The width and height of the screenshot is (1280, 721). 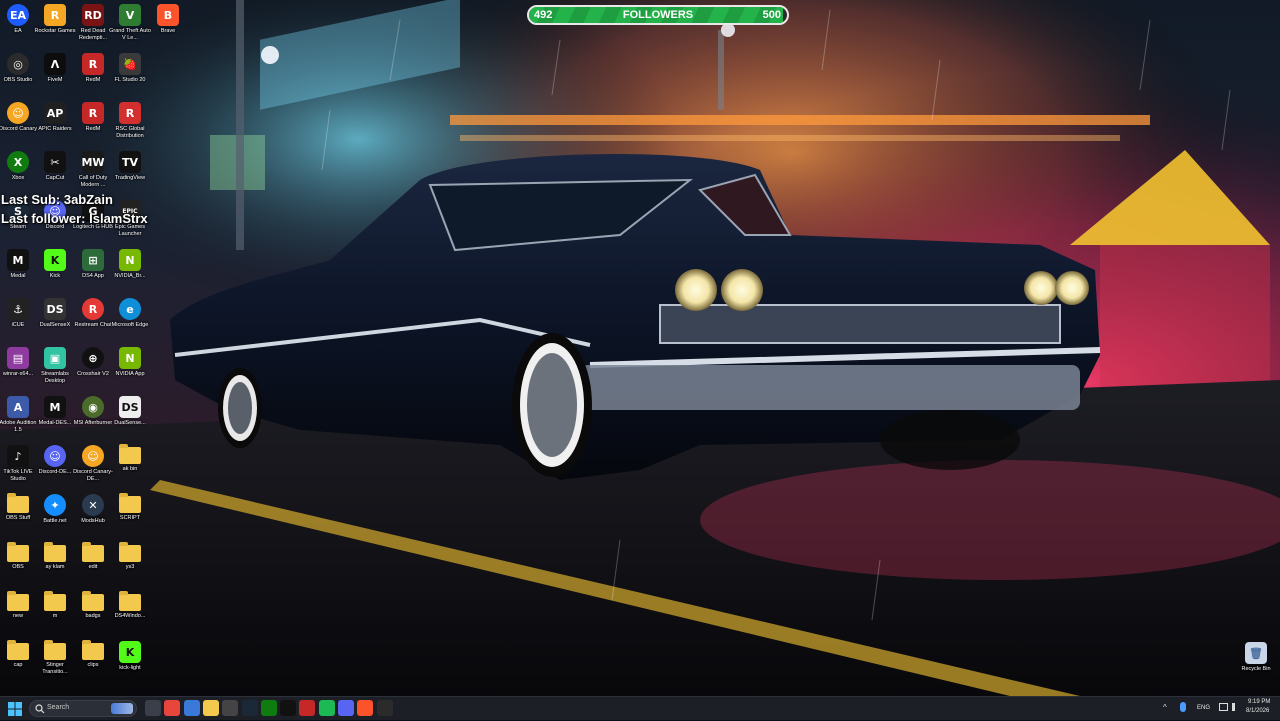 What do you see at coordinates (18, 24) in the screenshot?
I see `desktop-shortcut: EA EA` at bounding box center [18, 24].